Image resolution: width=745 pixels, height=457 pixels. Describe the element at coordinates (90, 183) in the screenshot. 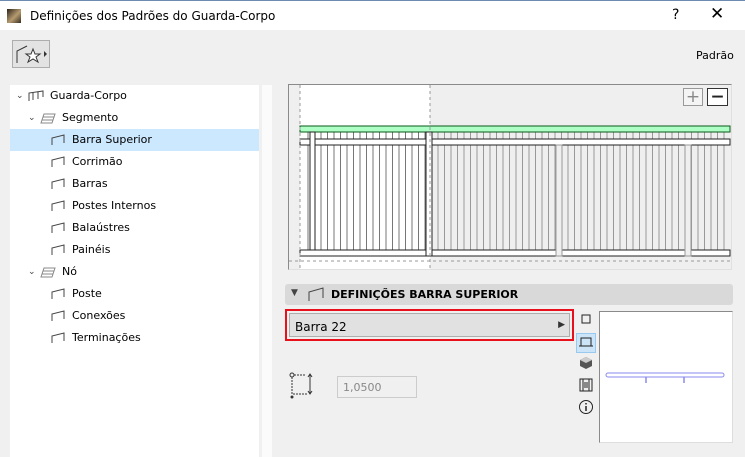

I see `tree-item-label: Barras` at that location.